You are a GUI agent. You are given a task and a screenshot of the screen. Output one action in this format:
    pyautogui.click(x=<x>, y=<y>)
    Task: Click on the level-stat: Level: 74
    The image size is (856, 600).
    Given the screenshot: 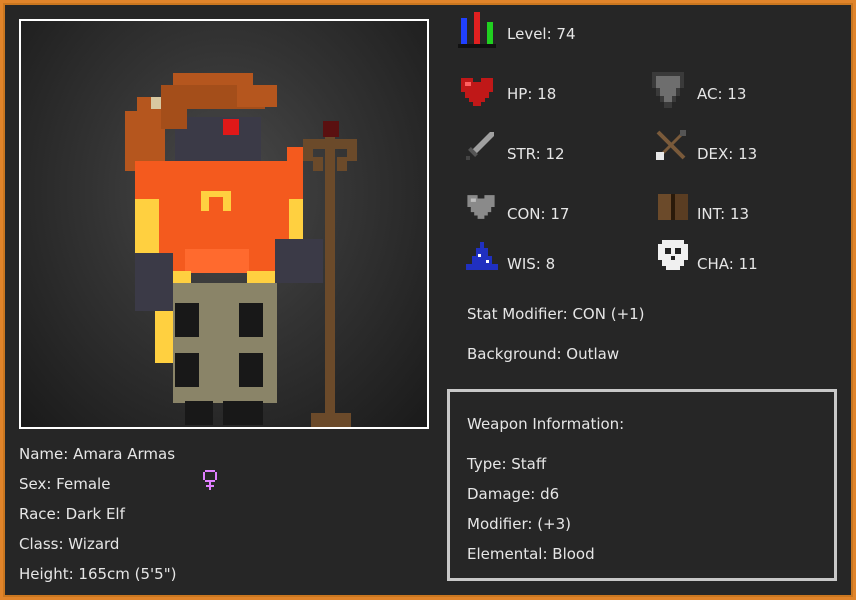 What is the action you would take?
    pyautogui.click(x=541, y=34)
    